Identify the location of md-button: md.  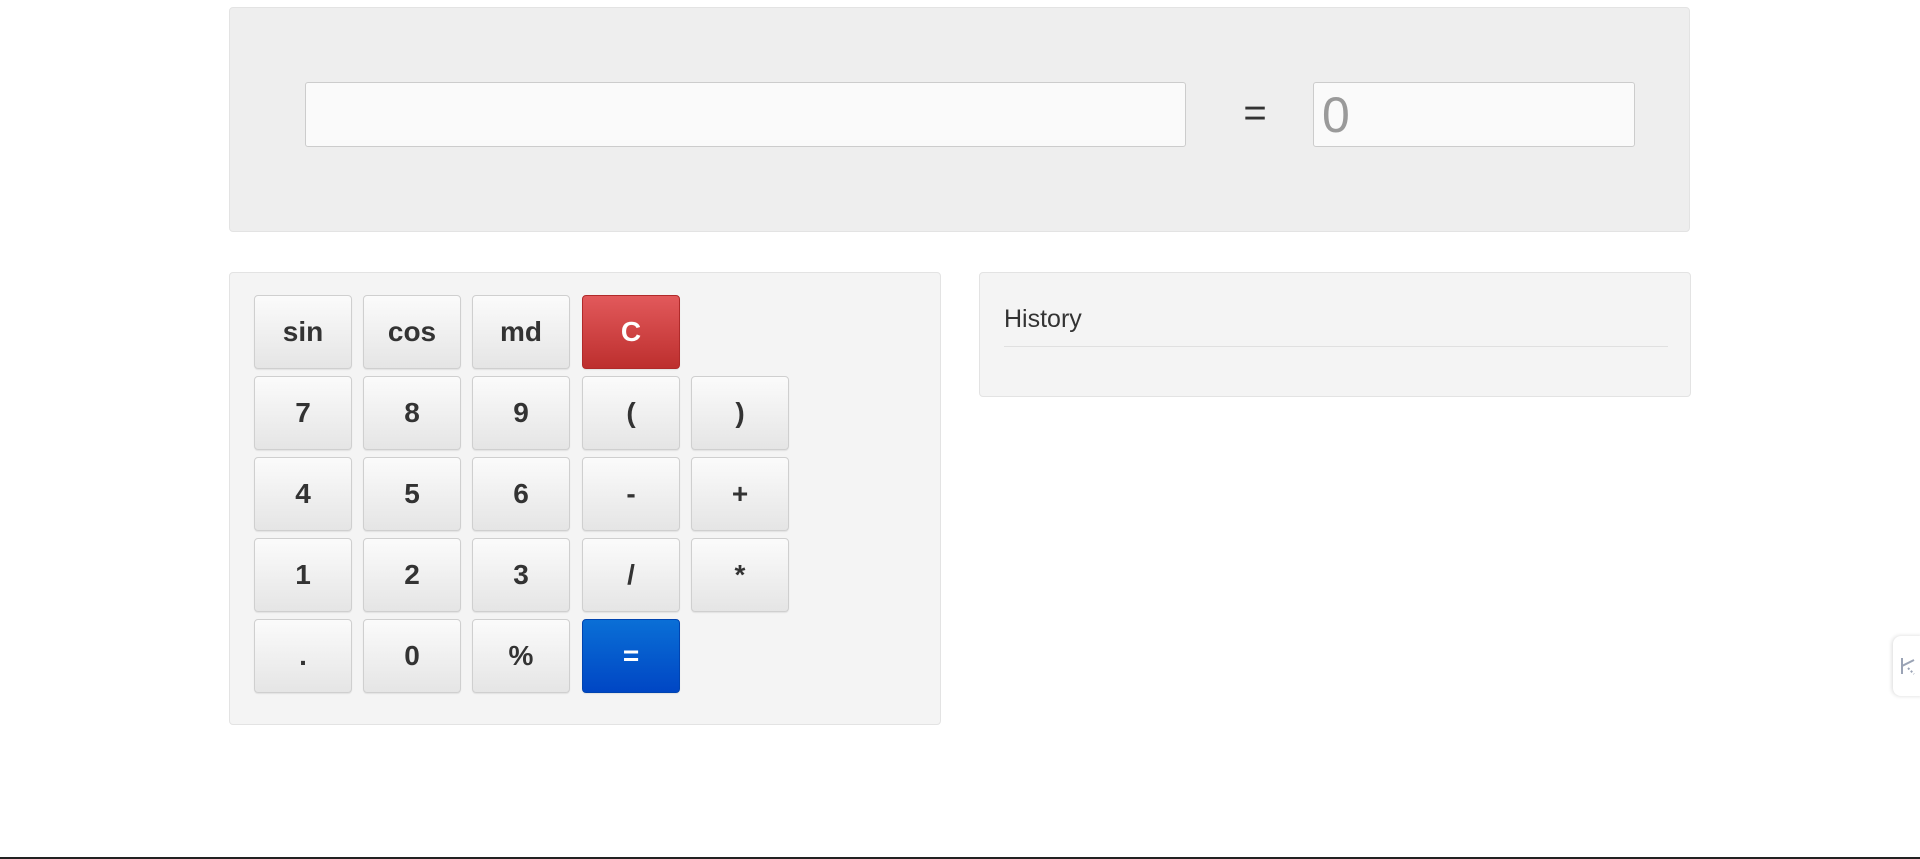
(521, 332).